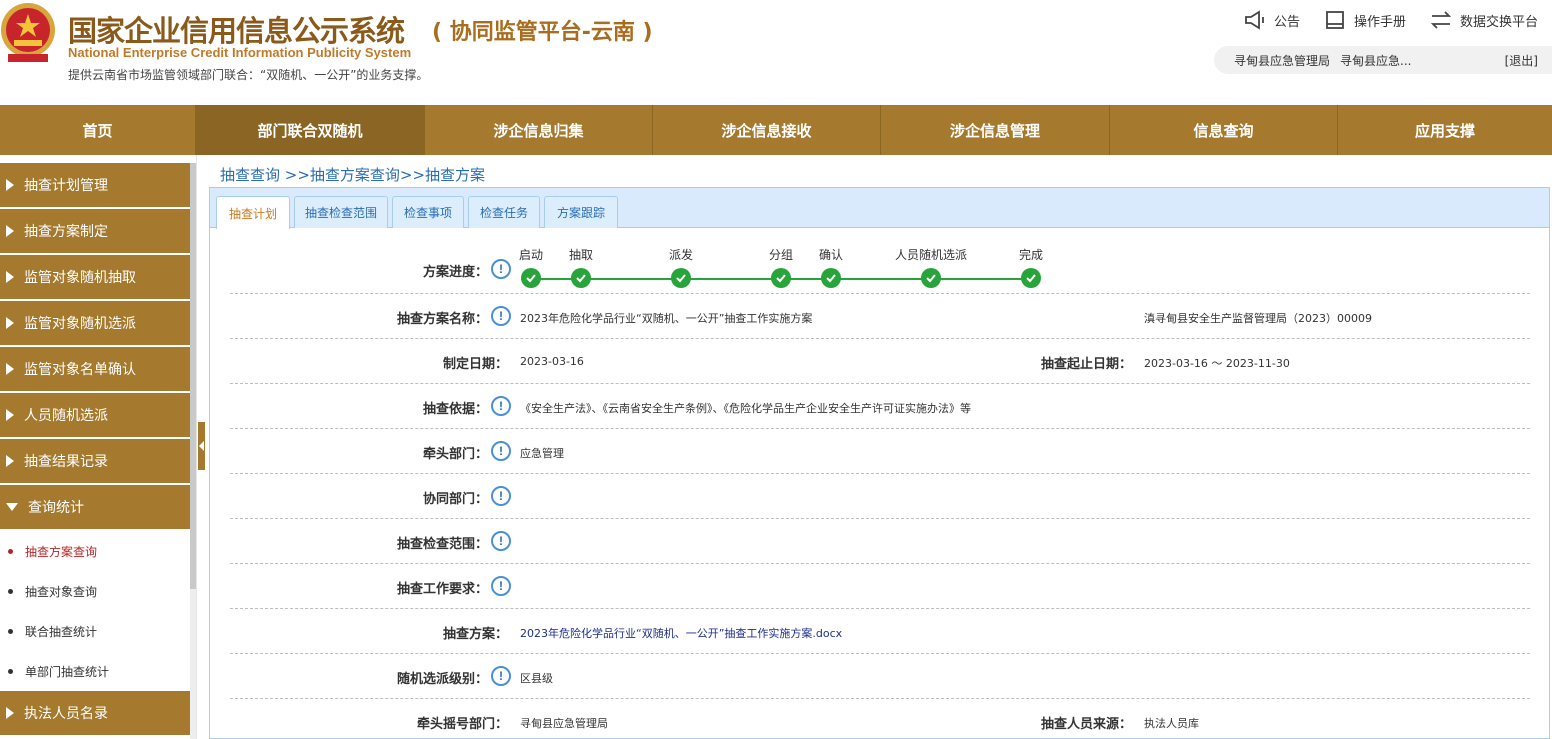 This screenshot has width=1552, height=739. I want to click on national-emblem-icon, so click(28, 32).